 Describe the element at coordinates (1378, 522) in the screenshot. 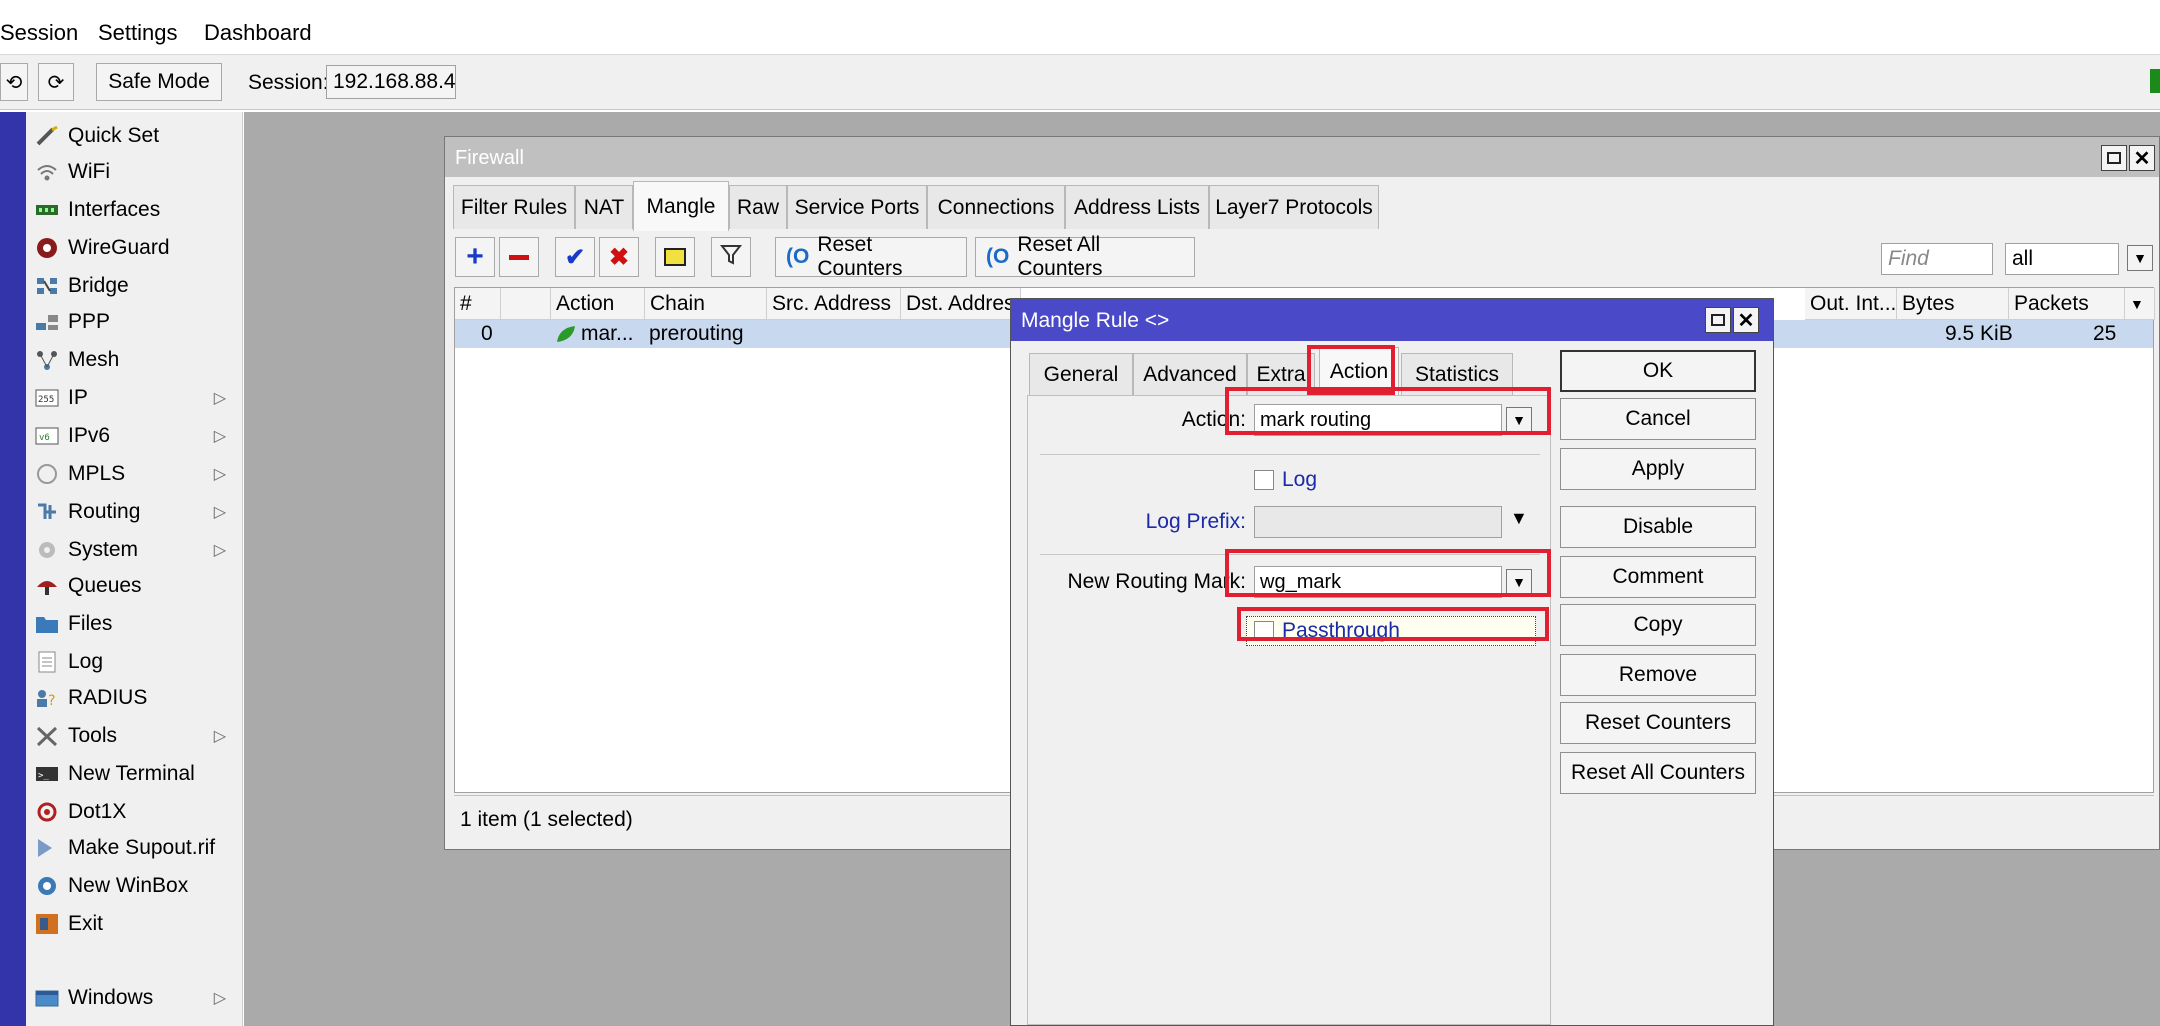

I see `log-prefix-input` at that location.